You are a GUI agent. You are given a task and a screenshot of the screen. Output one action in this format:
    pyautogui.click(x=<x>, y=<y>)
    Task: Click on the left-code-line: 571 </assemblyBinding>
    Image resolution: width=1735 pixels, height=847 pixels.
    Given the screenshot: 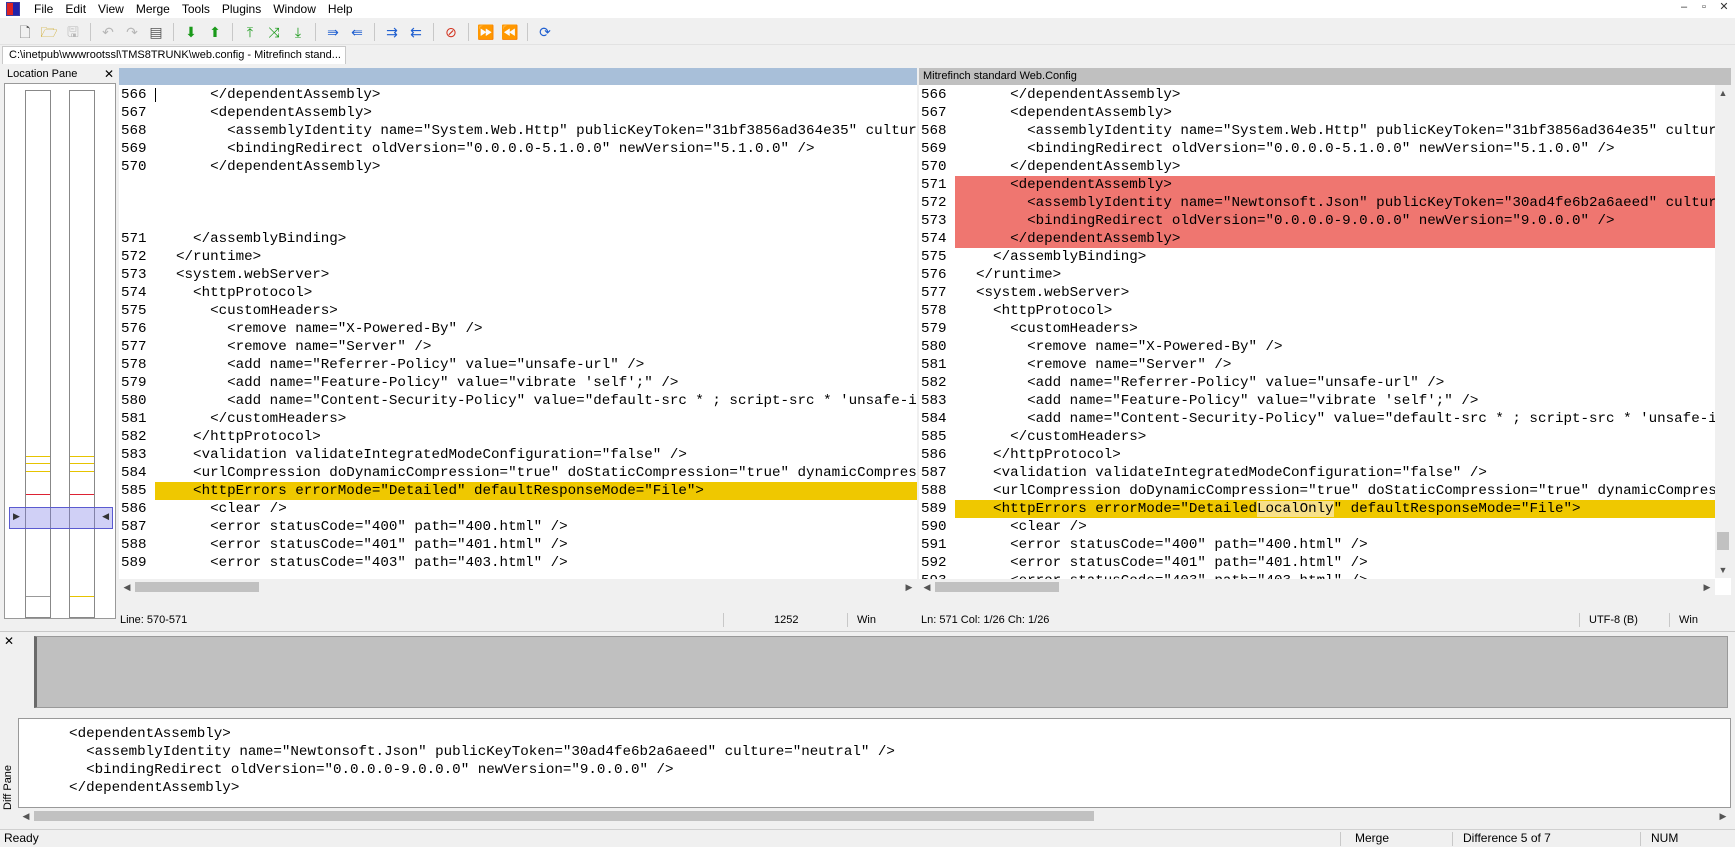 What is the action you would take?
    pyautogui.click(x=518, y=239)
    